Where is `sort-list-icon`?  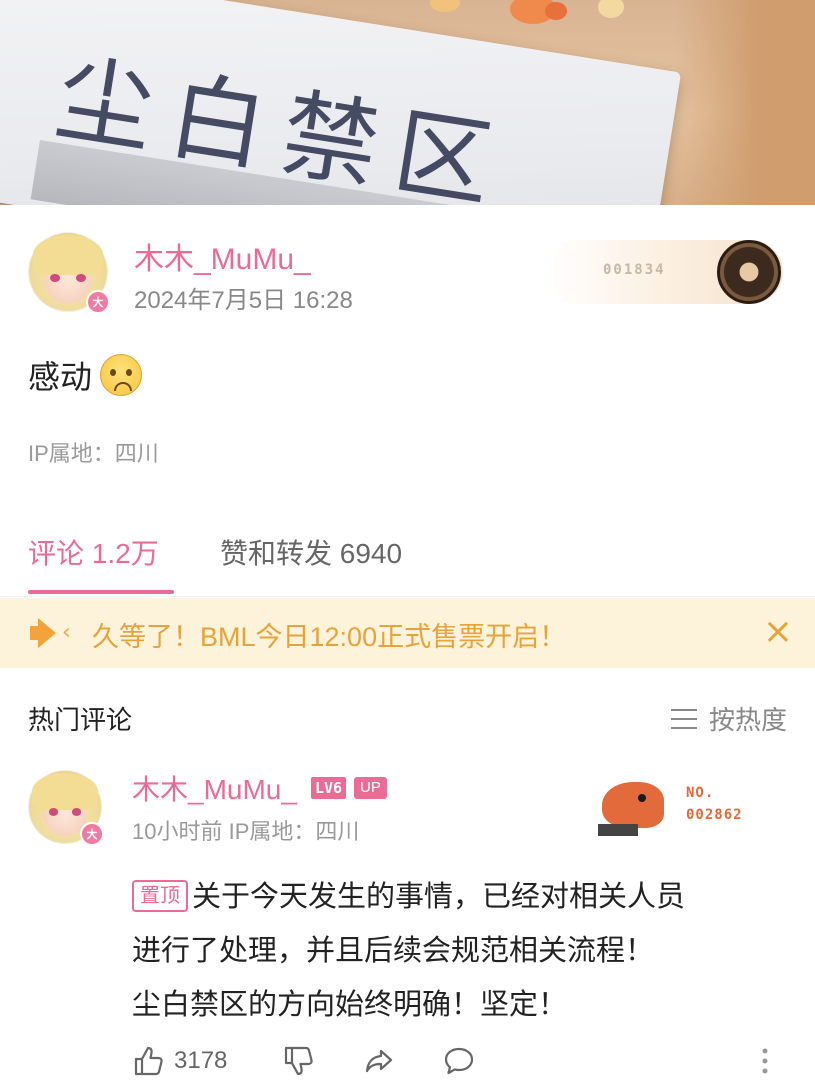 sort-list-icon is located at coordinates (683, 718).